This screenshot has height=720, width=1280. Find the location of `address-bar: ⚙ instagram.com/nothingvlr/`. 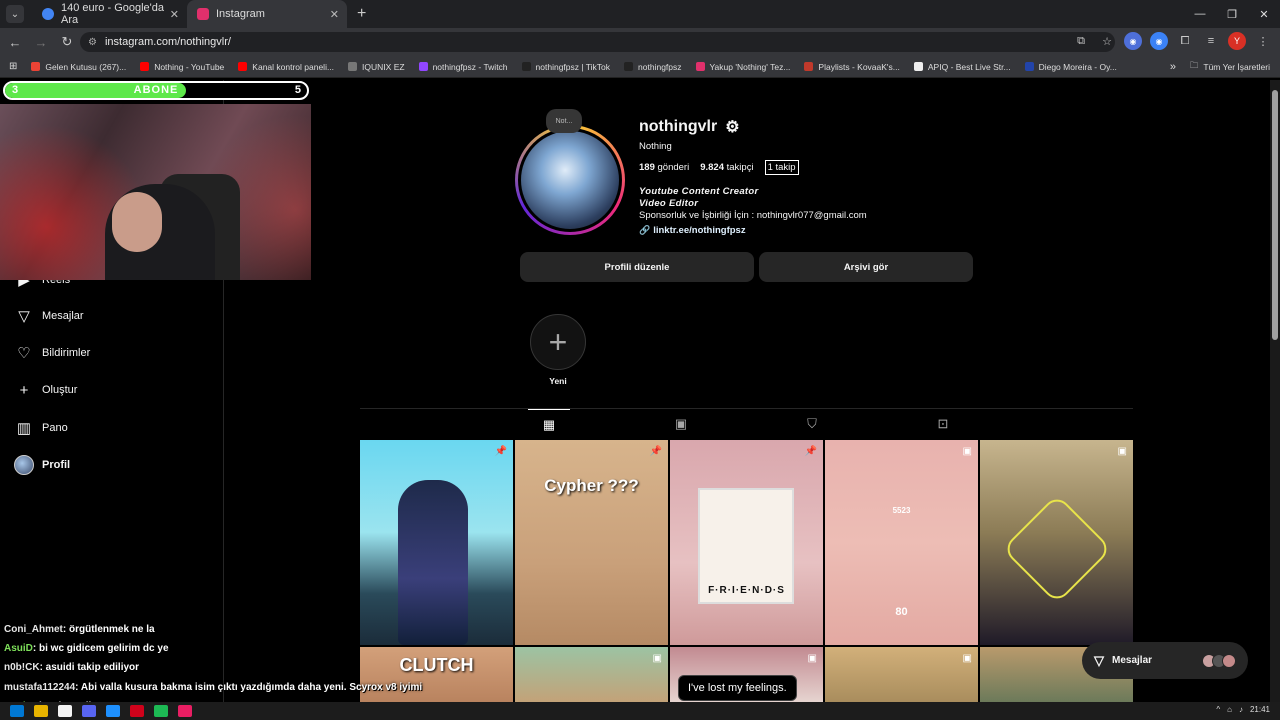

address-bar: ⚙ instagram.com/nothingvlr/ is located at coordinates (597, 42).